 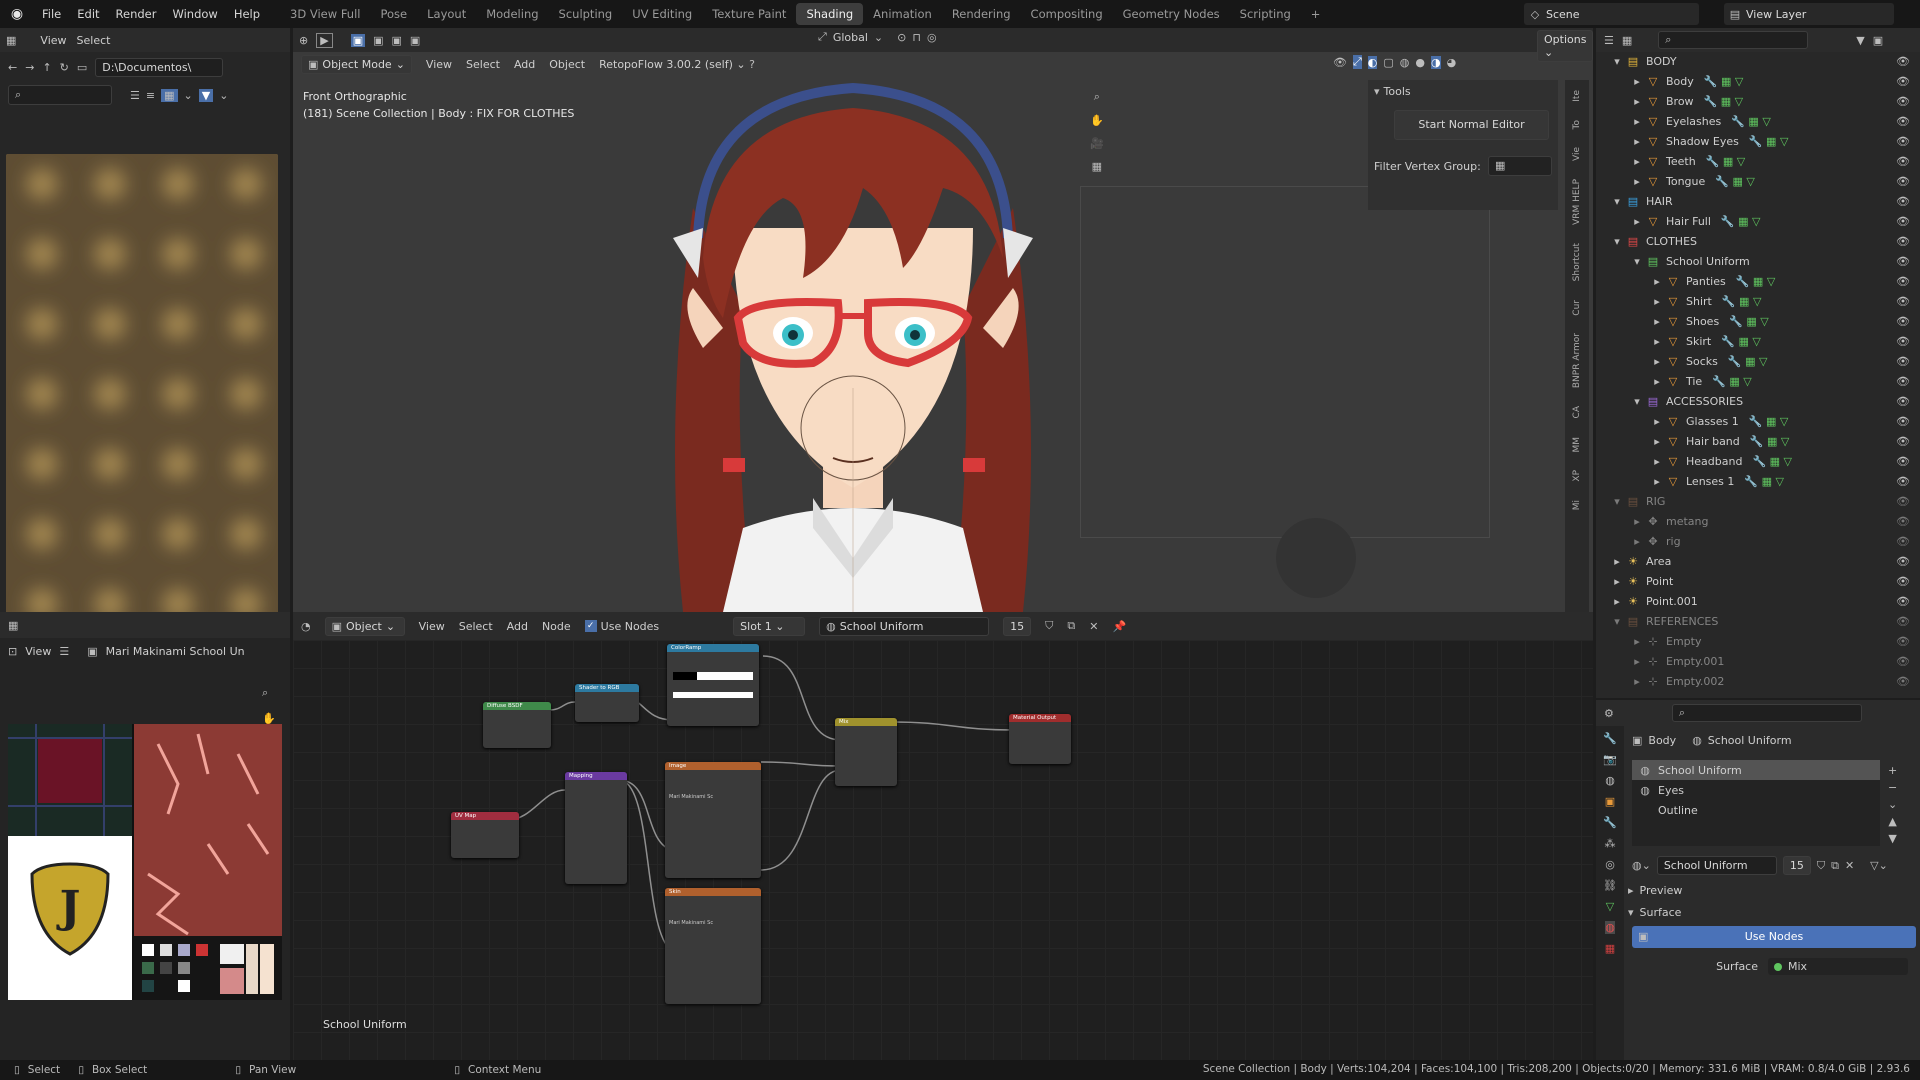 I want to click on wireframe-shading-icon: ◍, so click(x=1405, y=62).